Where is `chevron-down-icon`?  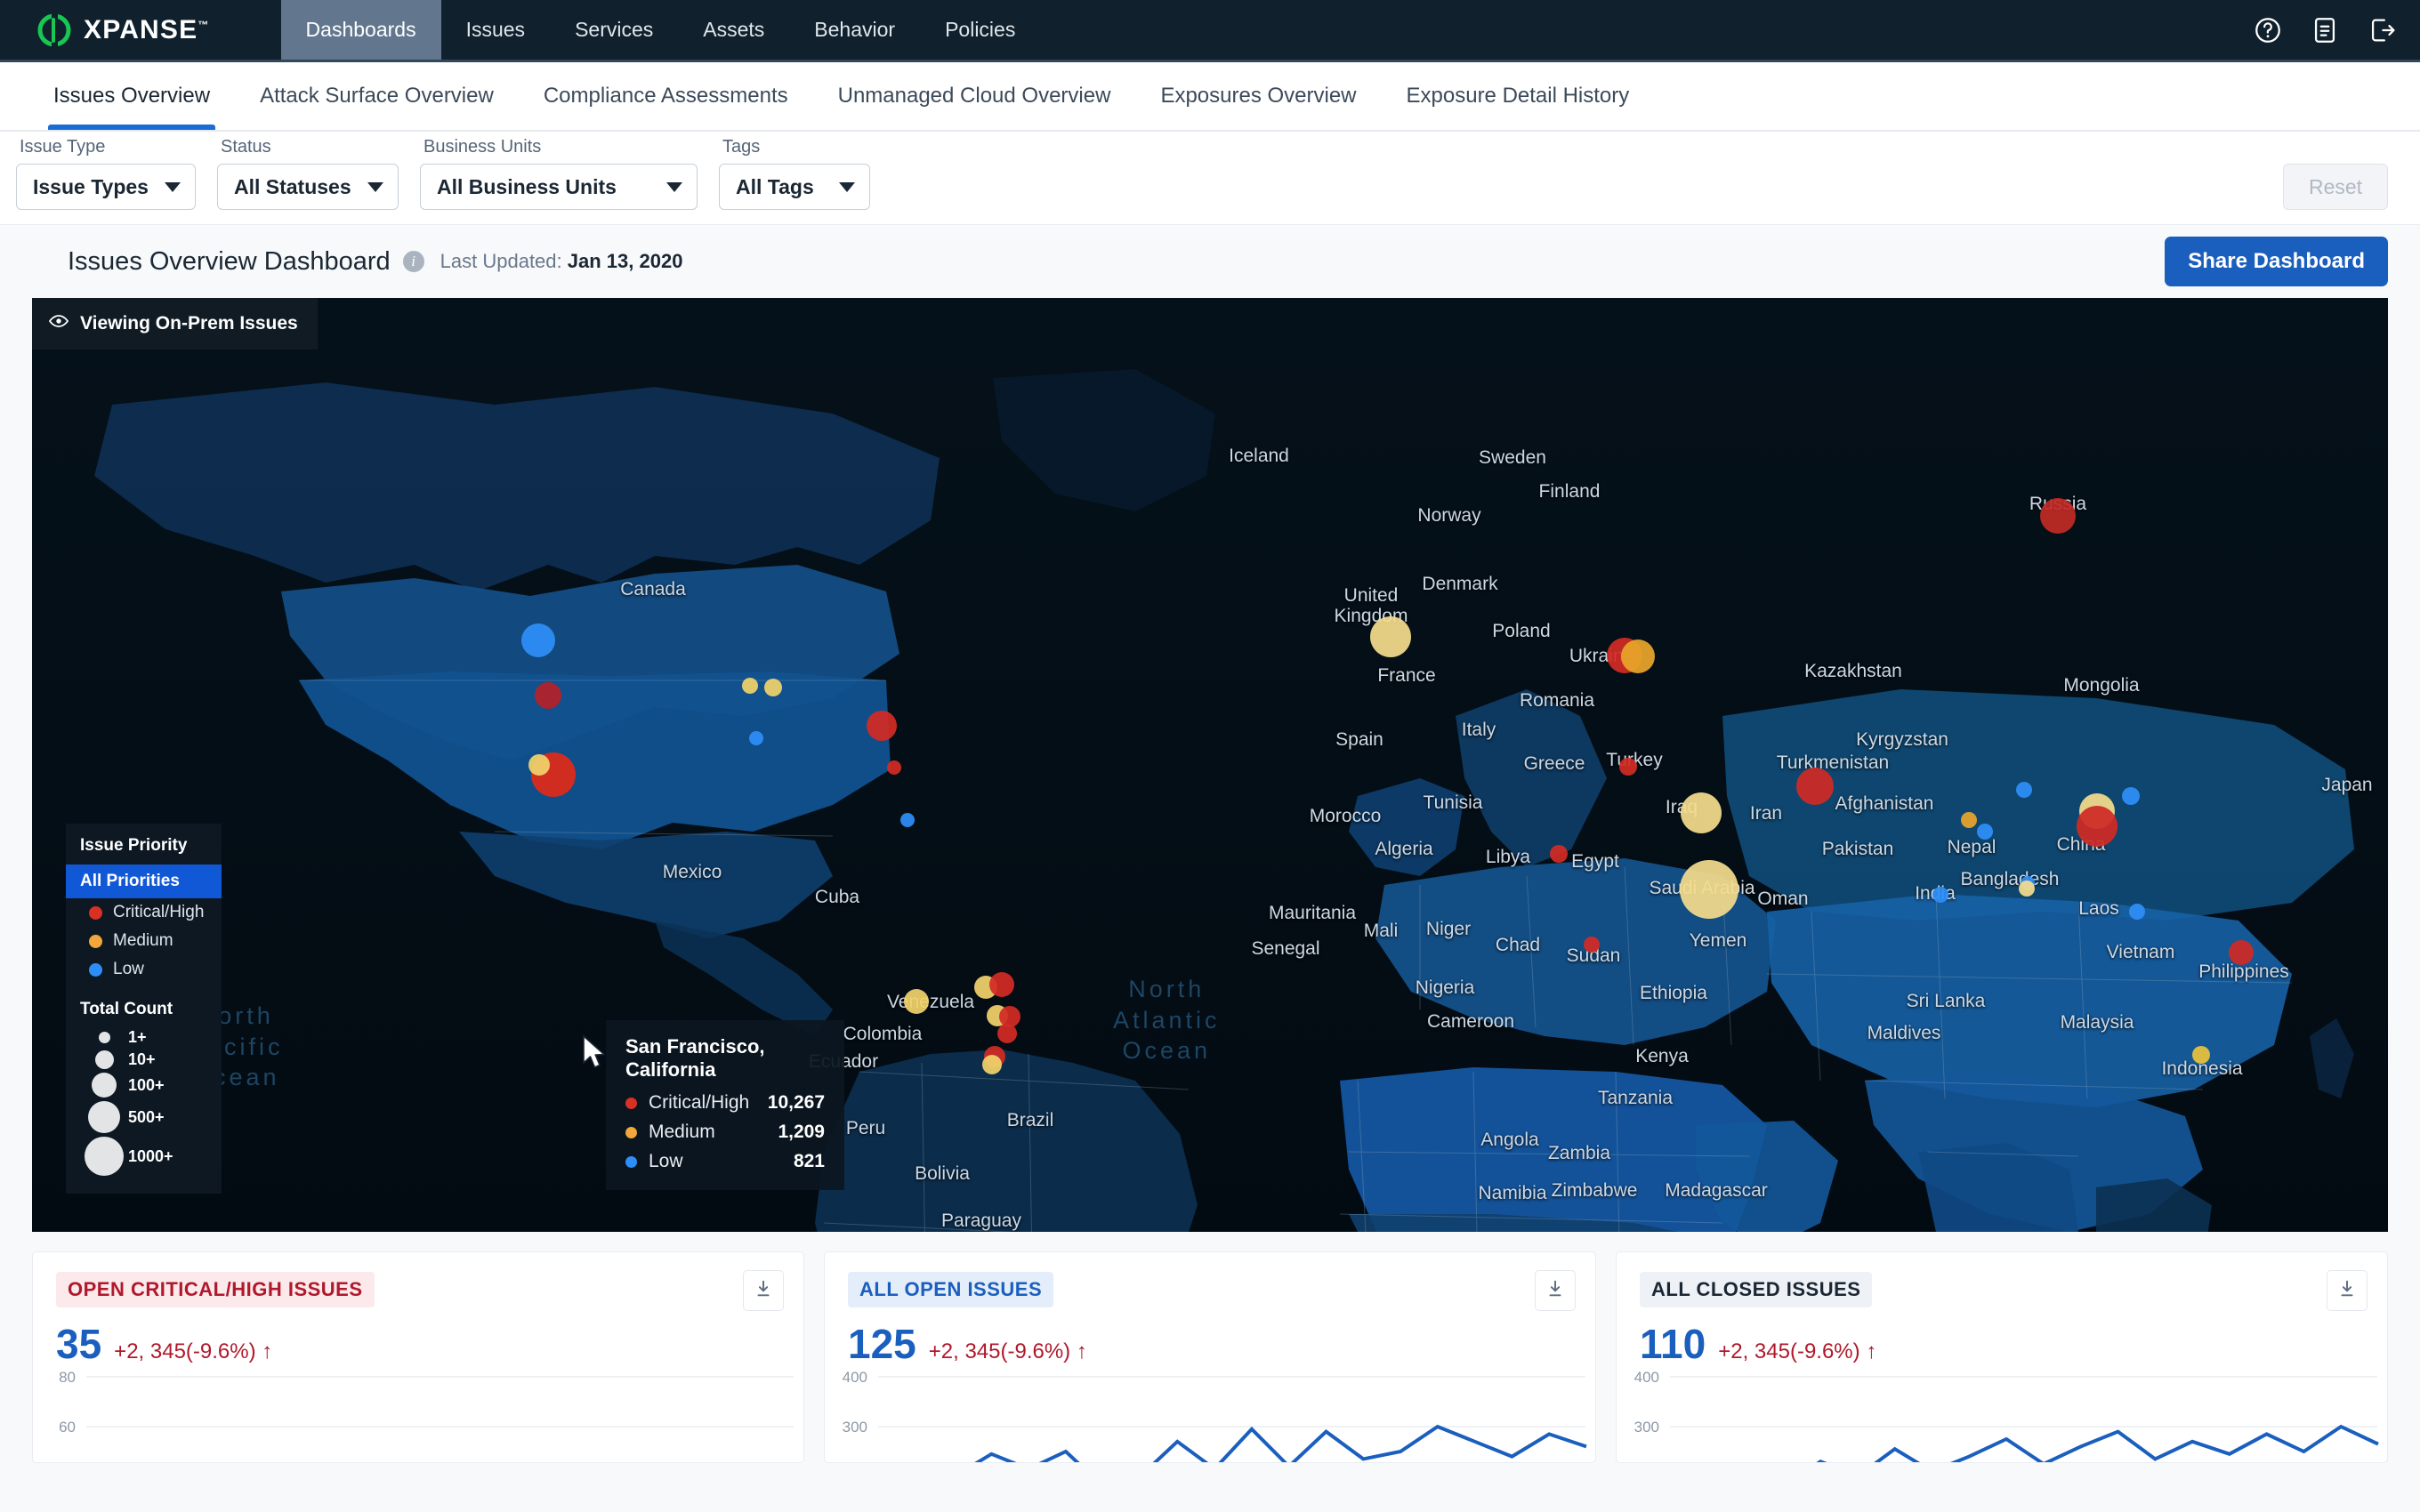
chevron-down-icon is located at coordinates (674, 186).